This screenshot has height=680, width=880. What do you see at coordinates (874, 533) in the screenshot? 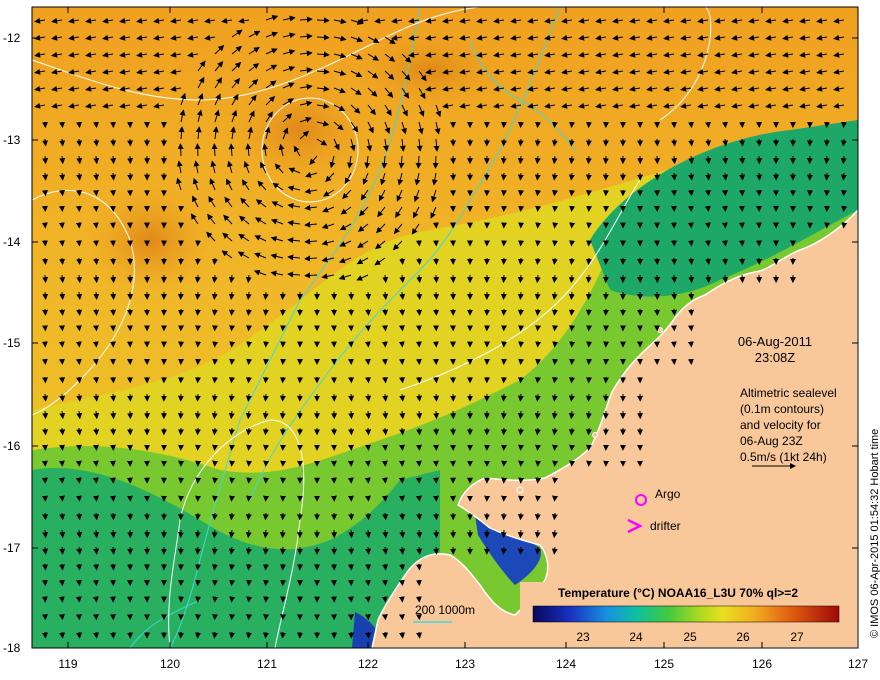
I see `credit-text: © IMOS 06-Apr-2015 01:54:32 Hobart time` at bounding box center [874, 533].